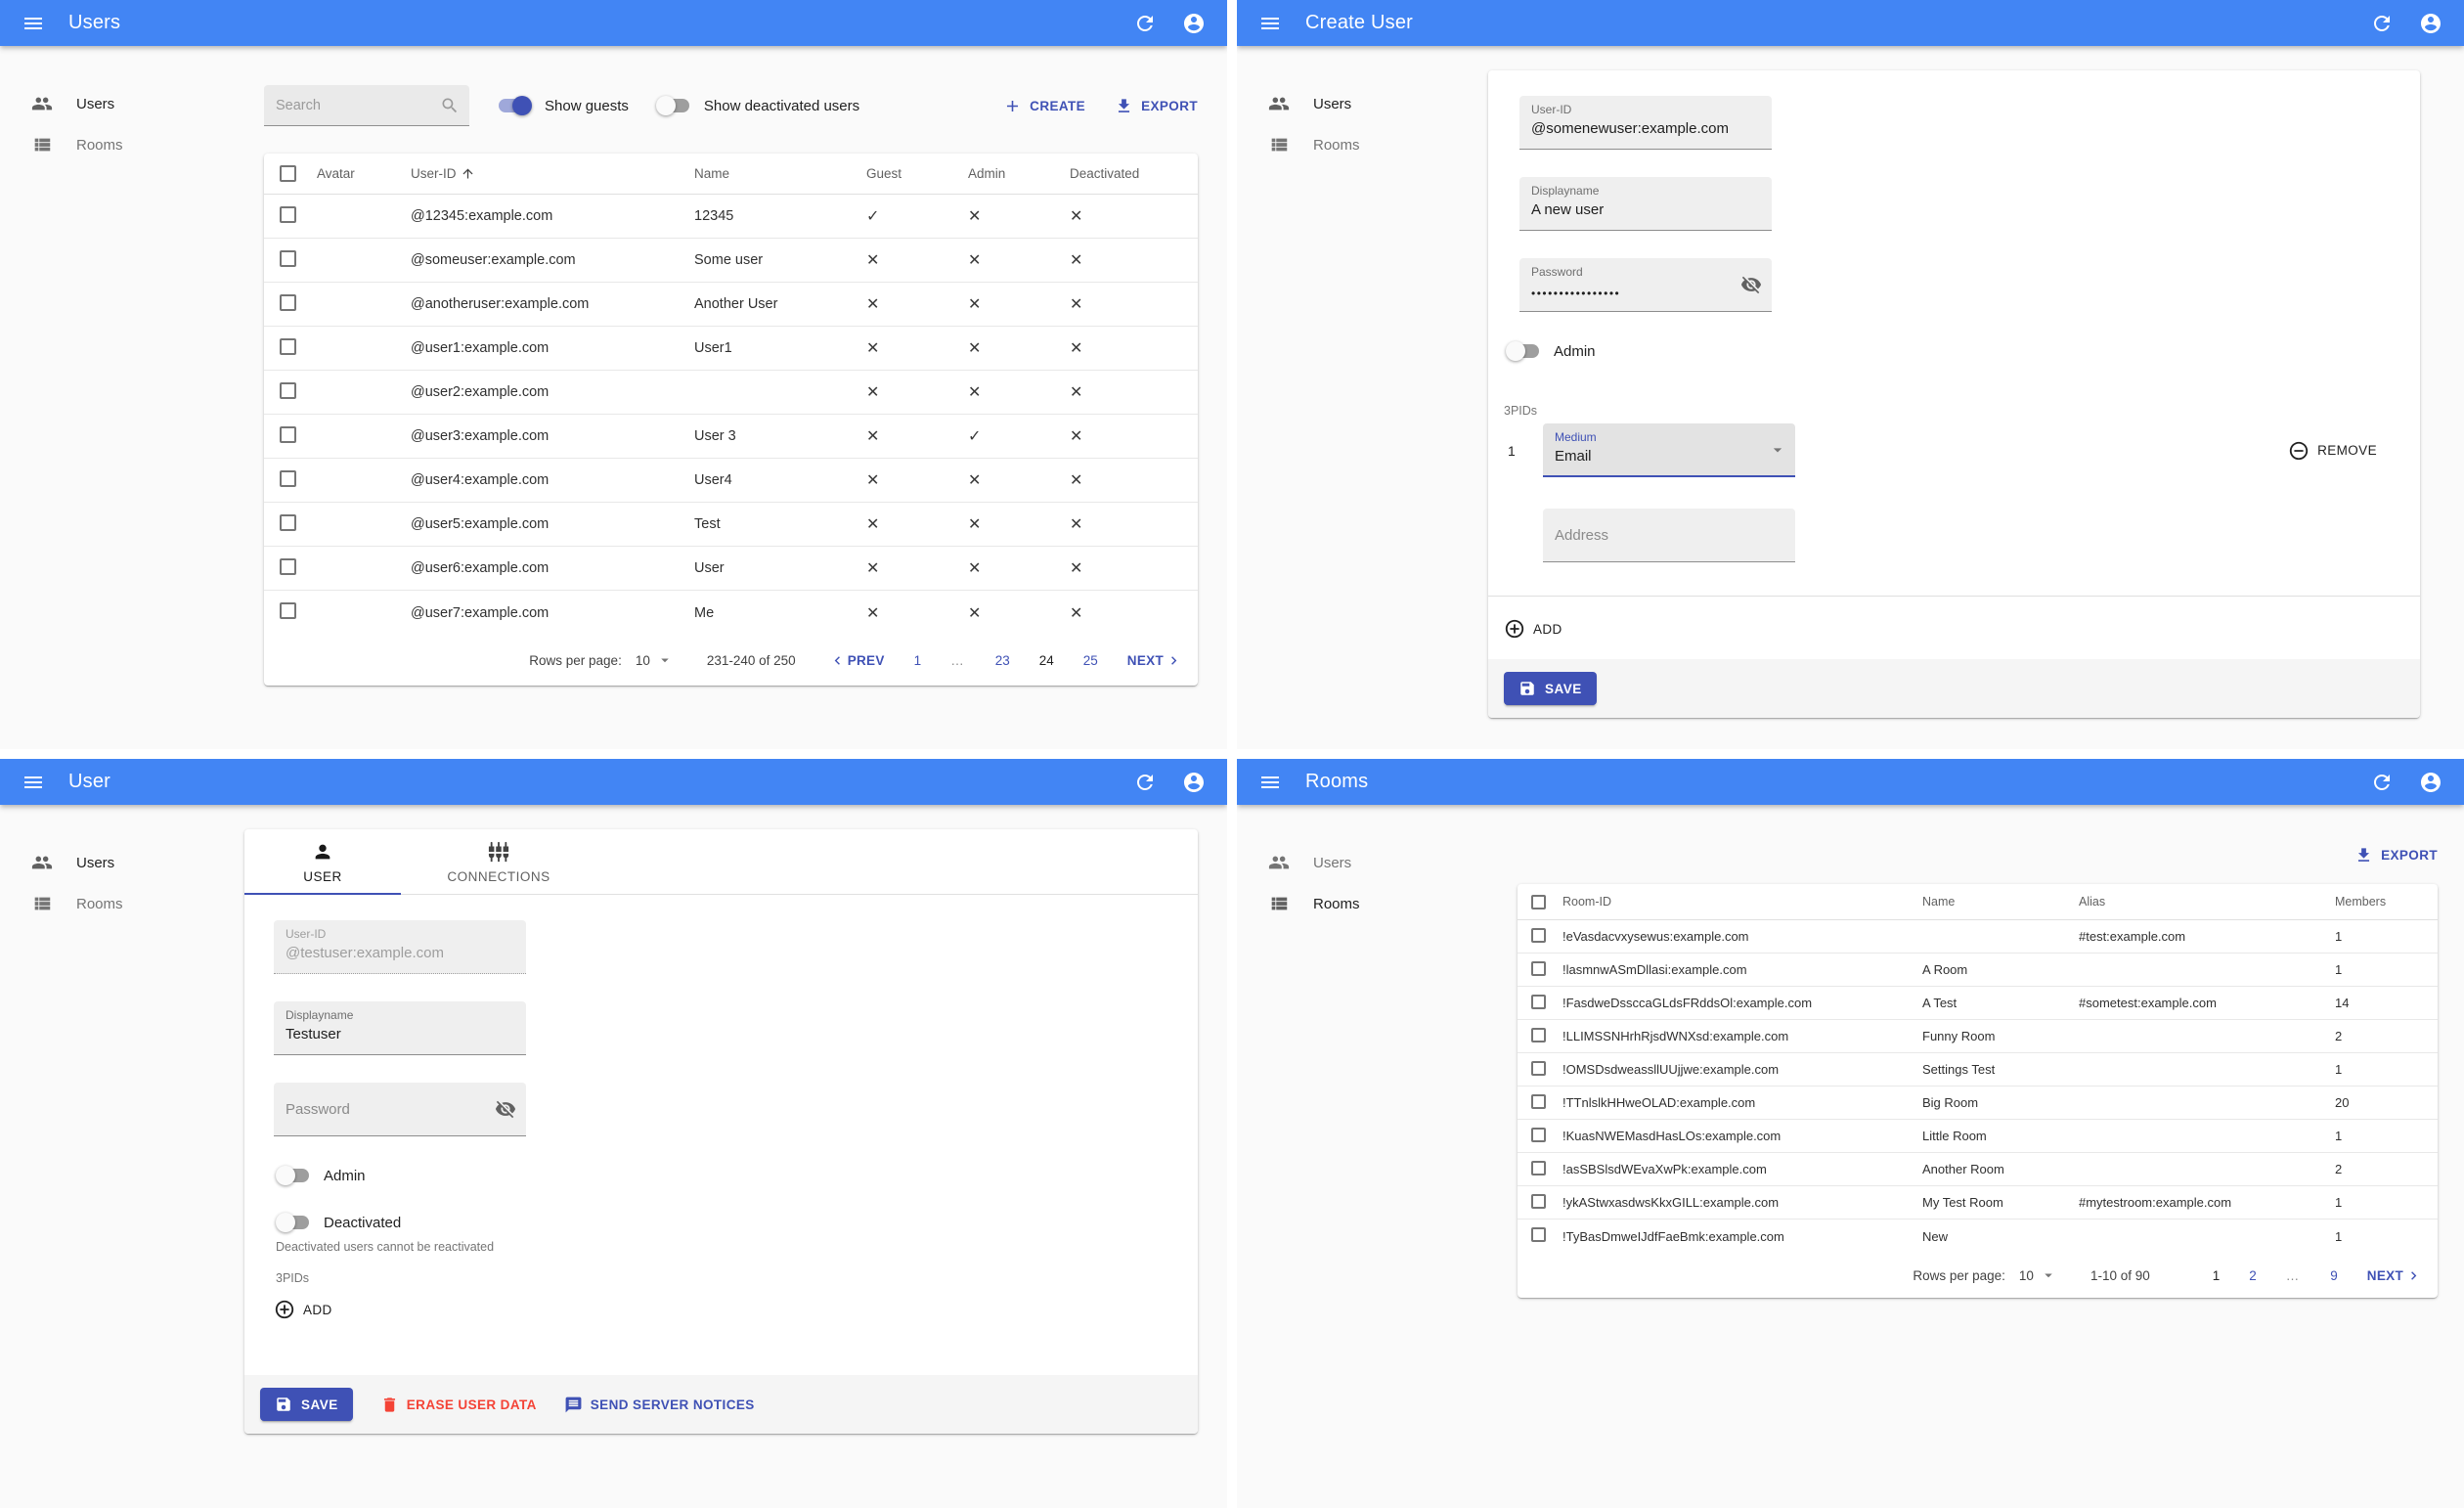 The image size is (2464, 1508). Describe the element at coordinates (1645, 285) in the screenshot. I see `password-field: Password ••••••••••••••••` at that location.